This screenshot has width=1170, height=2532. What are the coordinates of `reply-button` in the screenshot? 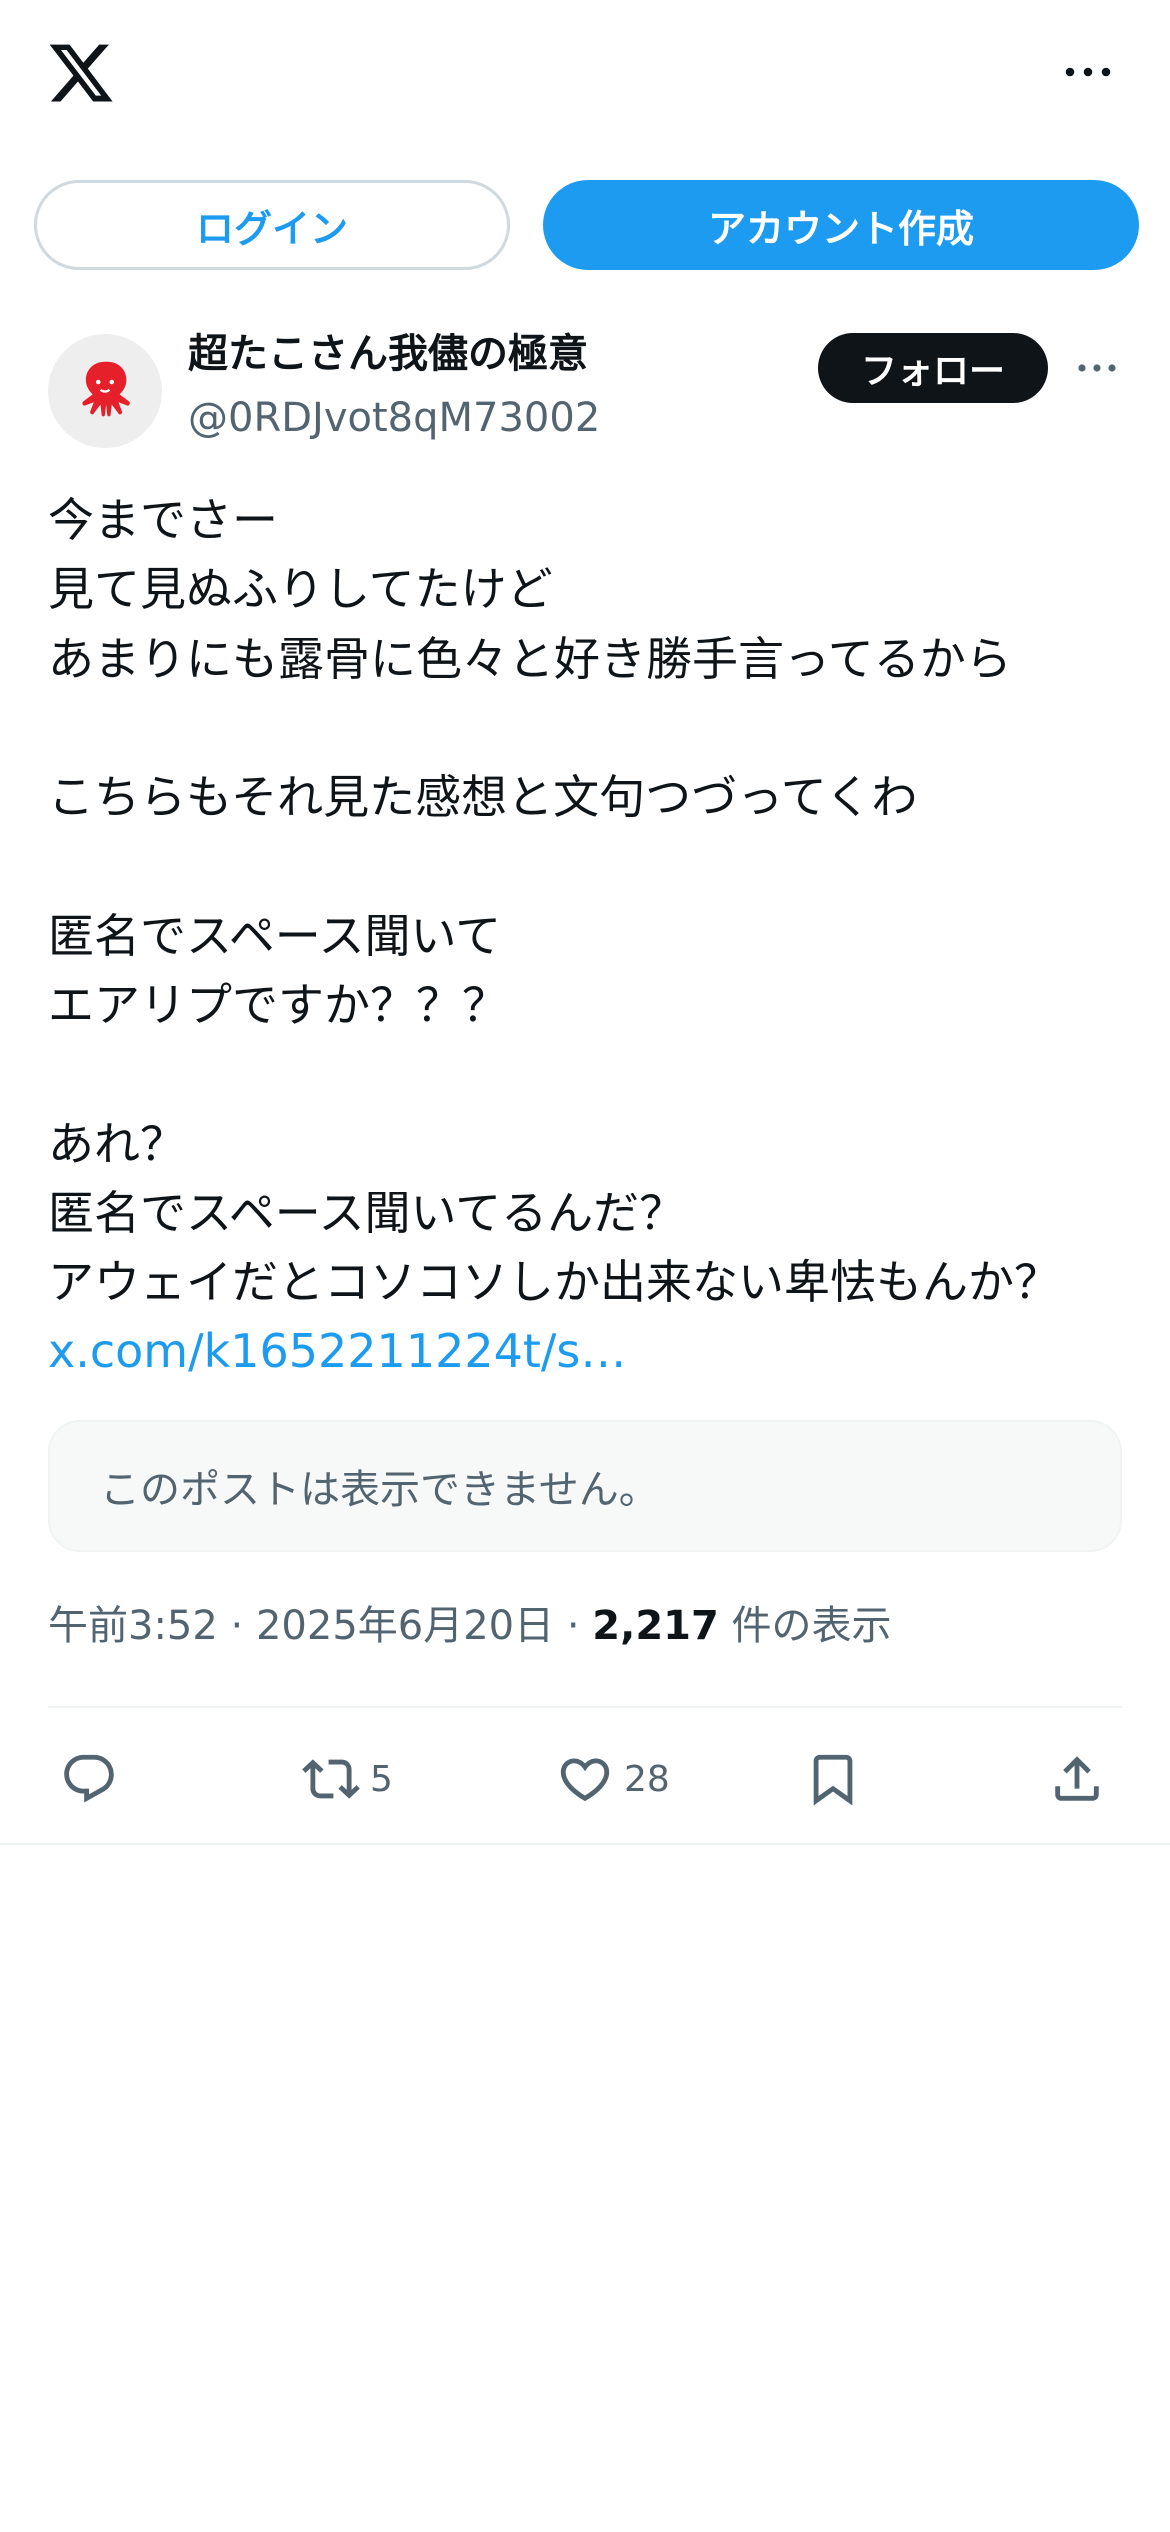 It's located at (89, 1779).